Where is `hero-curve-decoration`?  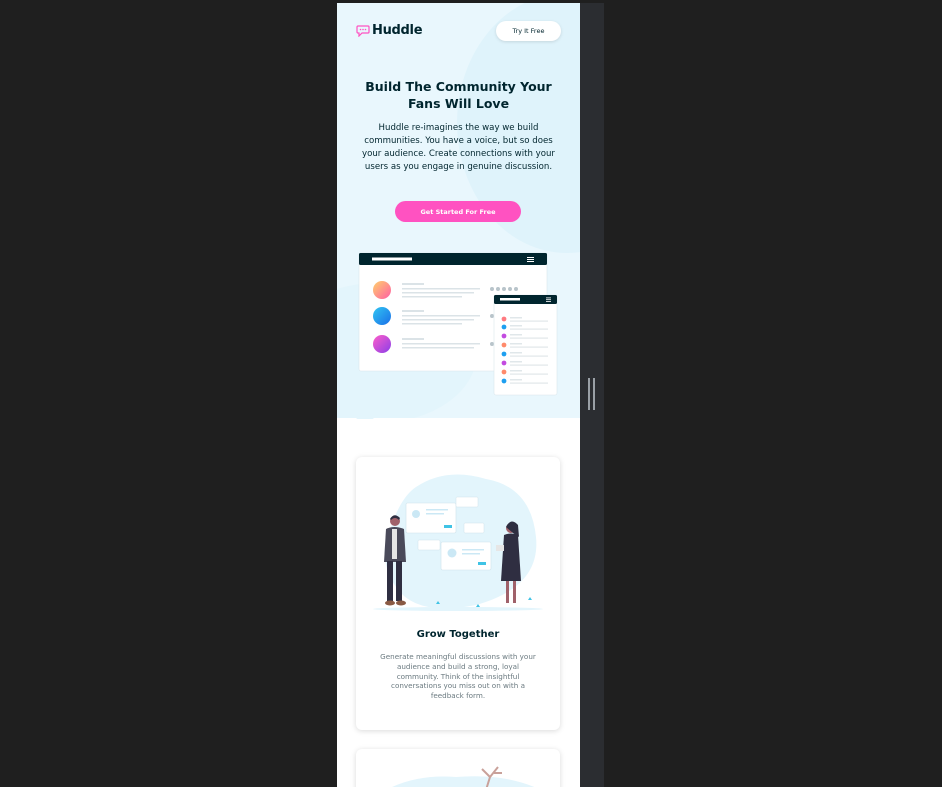 hero-curve-decoration is located at coordinates (365, 415).